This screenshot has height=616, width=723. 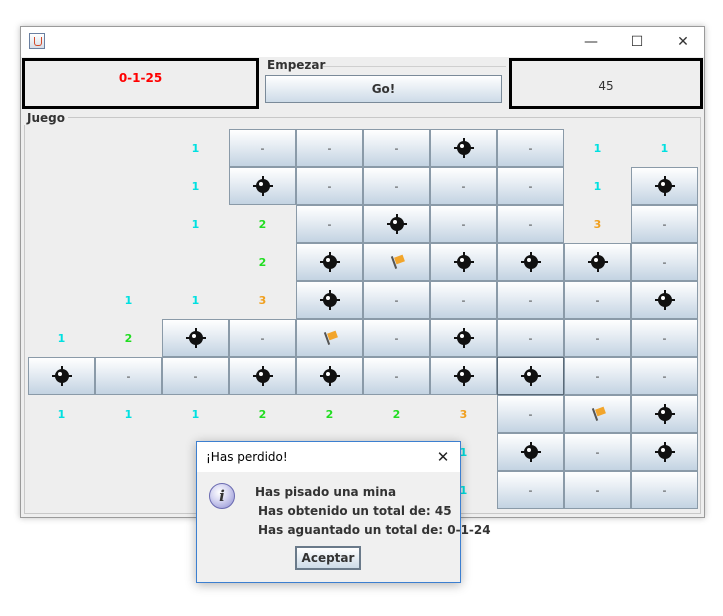 I want to click on go-button: Go!, so click(x=383, y=89).